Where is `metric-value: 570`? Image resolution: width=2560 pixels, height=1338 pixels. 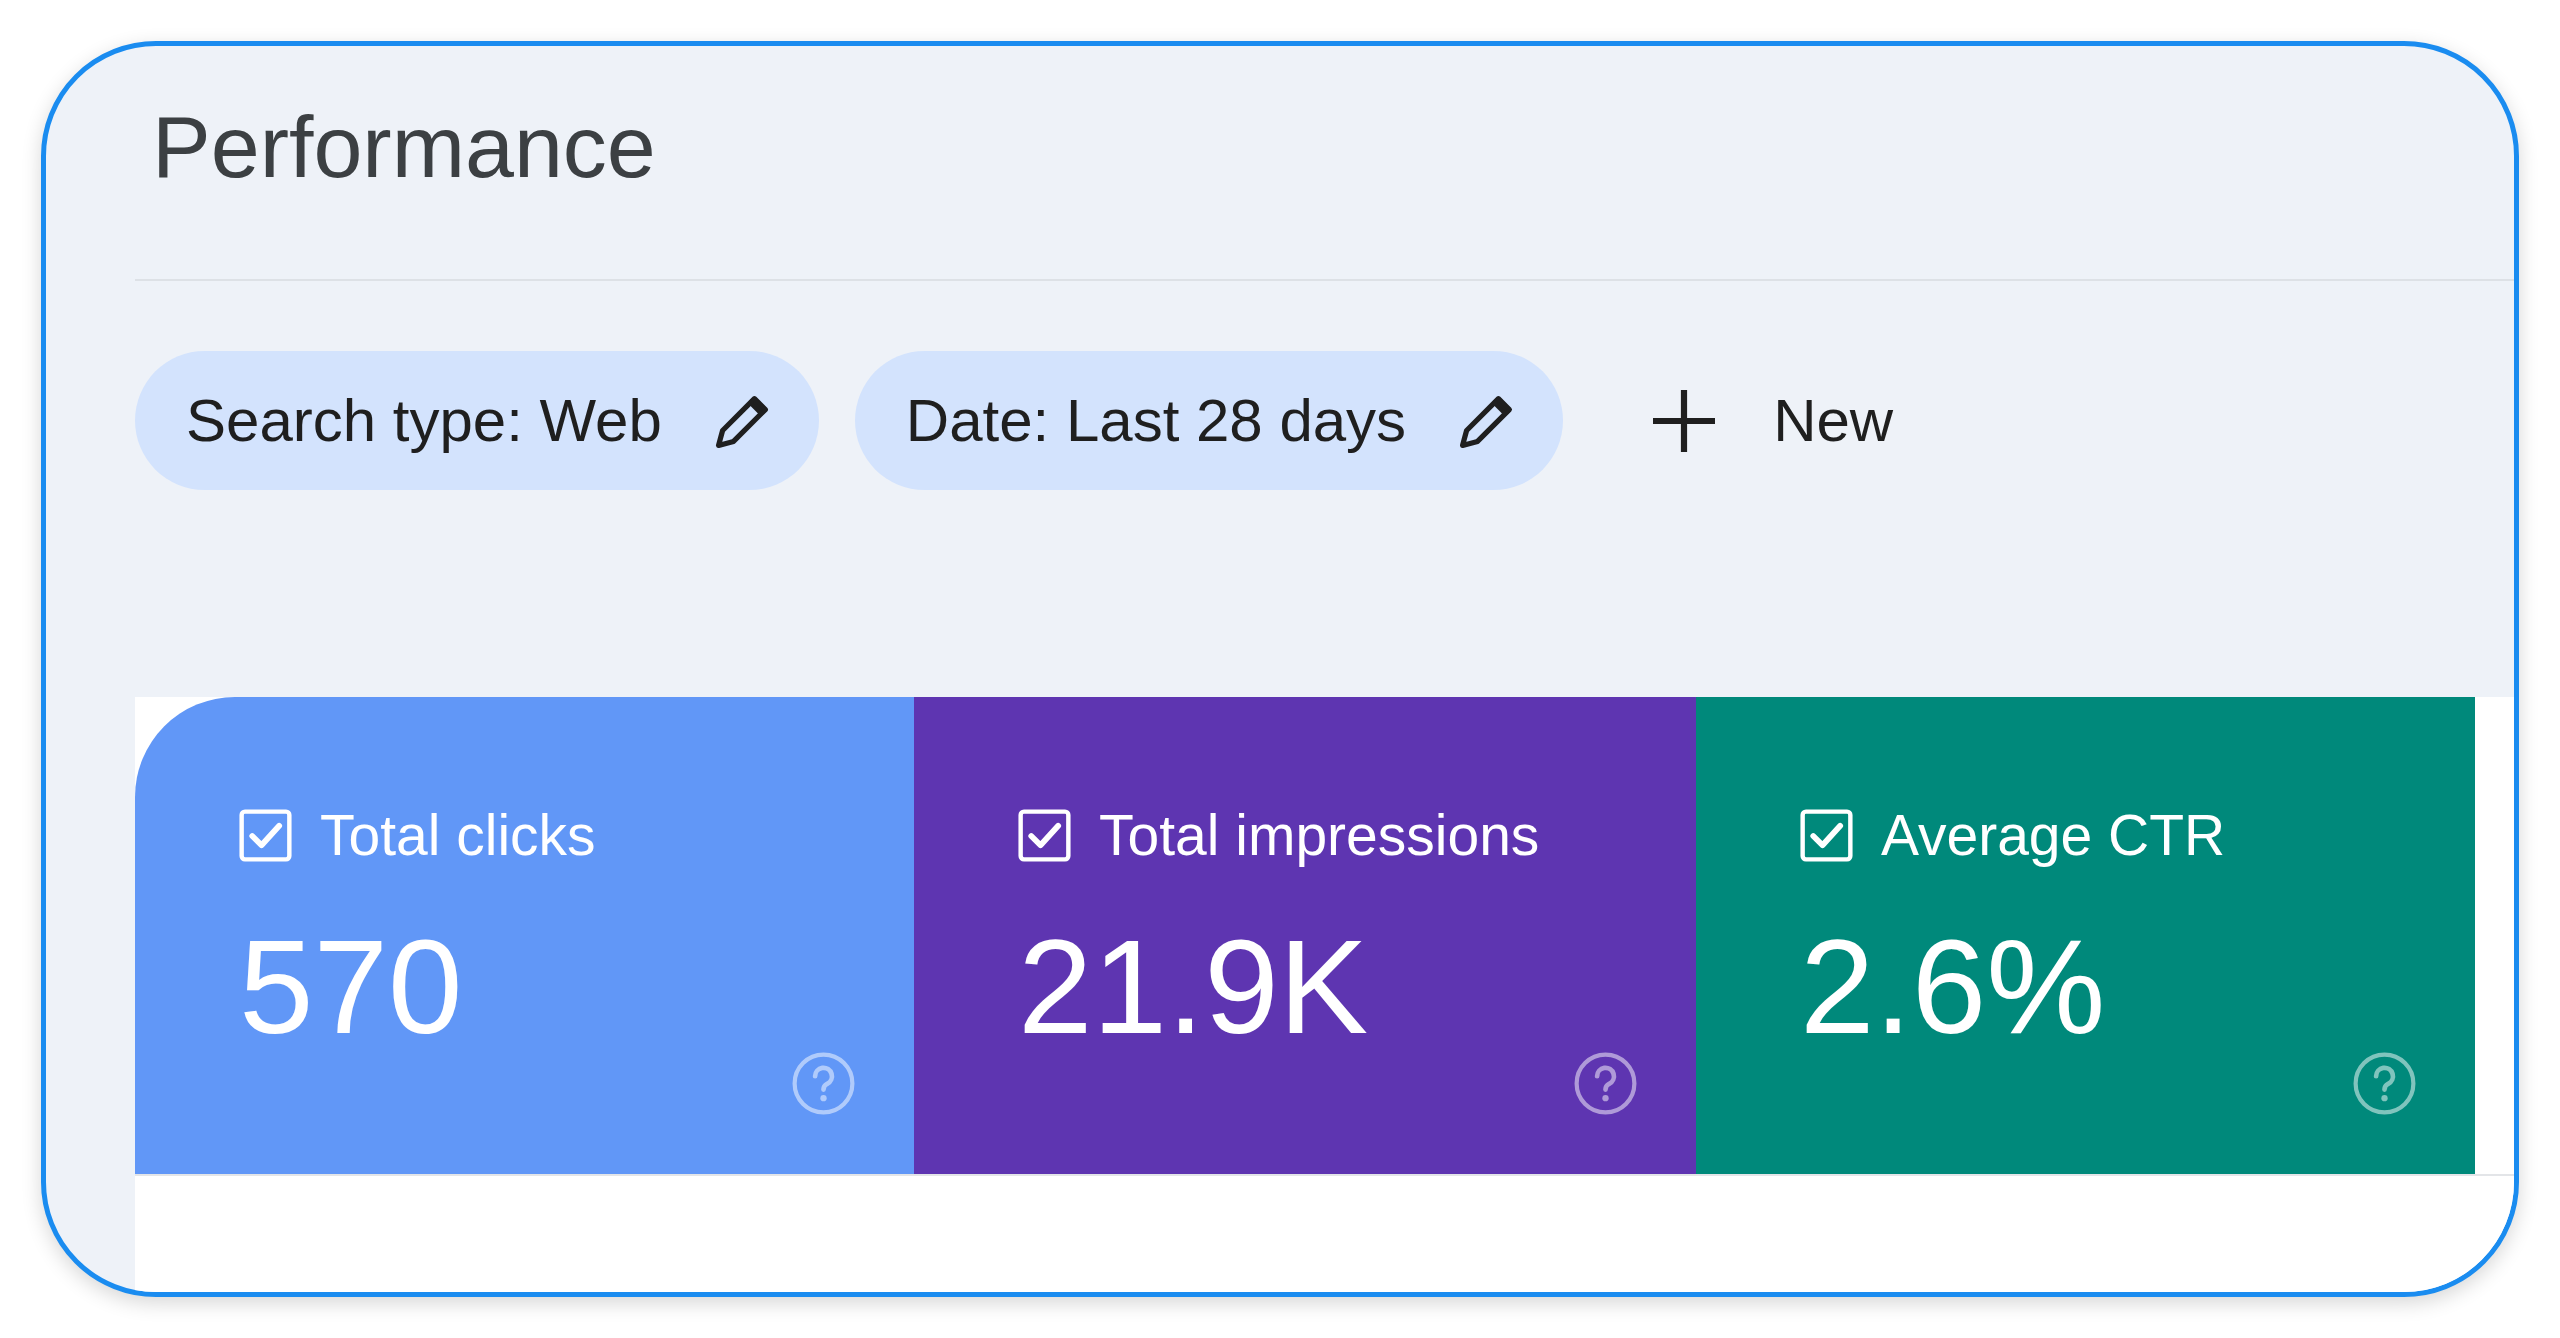
metric-value: 570 is located at coordinates (351, 987).